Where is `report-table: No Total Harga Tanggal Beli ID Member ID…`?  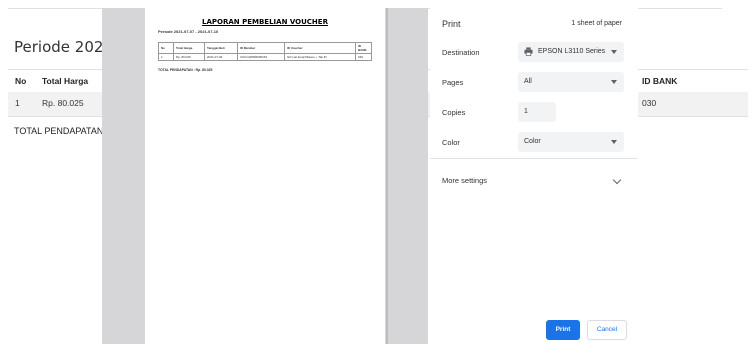 report-table: No Total Harga Tanggal Beli ID Member ID… is located at coordinates (265, 51).